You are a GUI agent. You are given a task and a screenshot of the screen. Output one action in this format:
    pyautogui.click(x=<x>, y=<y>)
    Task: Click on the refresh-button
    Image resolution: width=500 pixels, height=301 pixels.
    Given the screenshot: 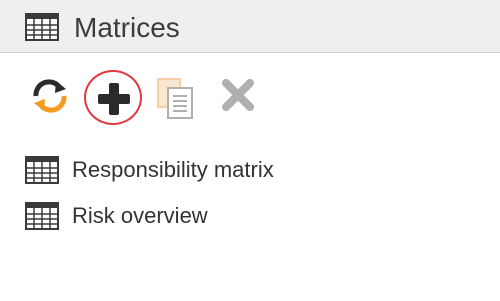 What is the action you would take?
    pyautogui.click(x=50, y=96)
    